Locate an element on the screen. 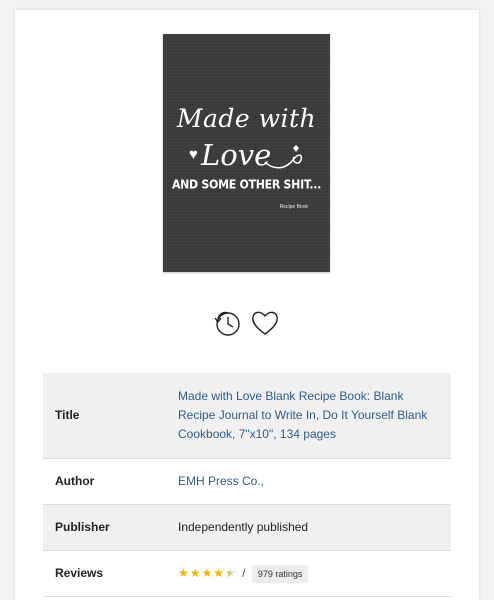 The height and width of the screenshot is (600, 494). detail-row-publisher: Publisher Independently published is located at coordinates (247, 527).